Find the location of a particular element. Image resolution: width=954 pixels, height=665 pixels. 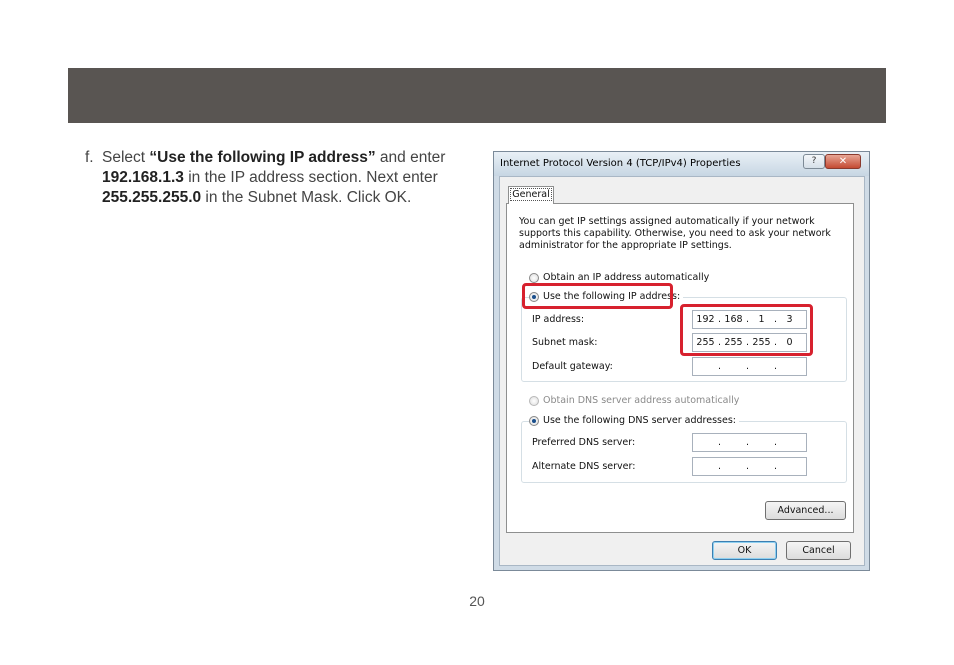

instruction-bold-ip: 192.168.1.3 is located at coordinates (143, 177).